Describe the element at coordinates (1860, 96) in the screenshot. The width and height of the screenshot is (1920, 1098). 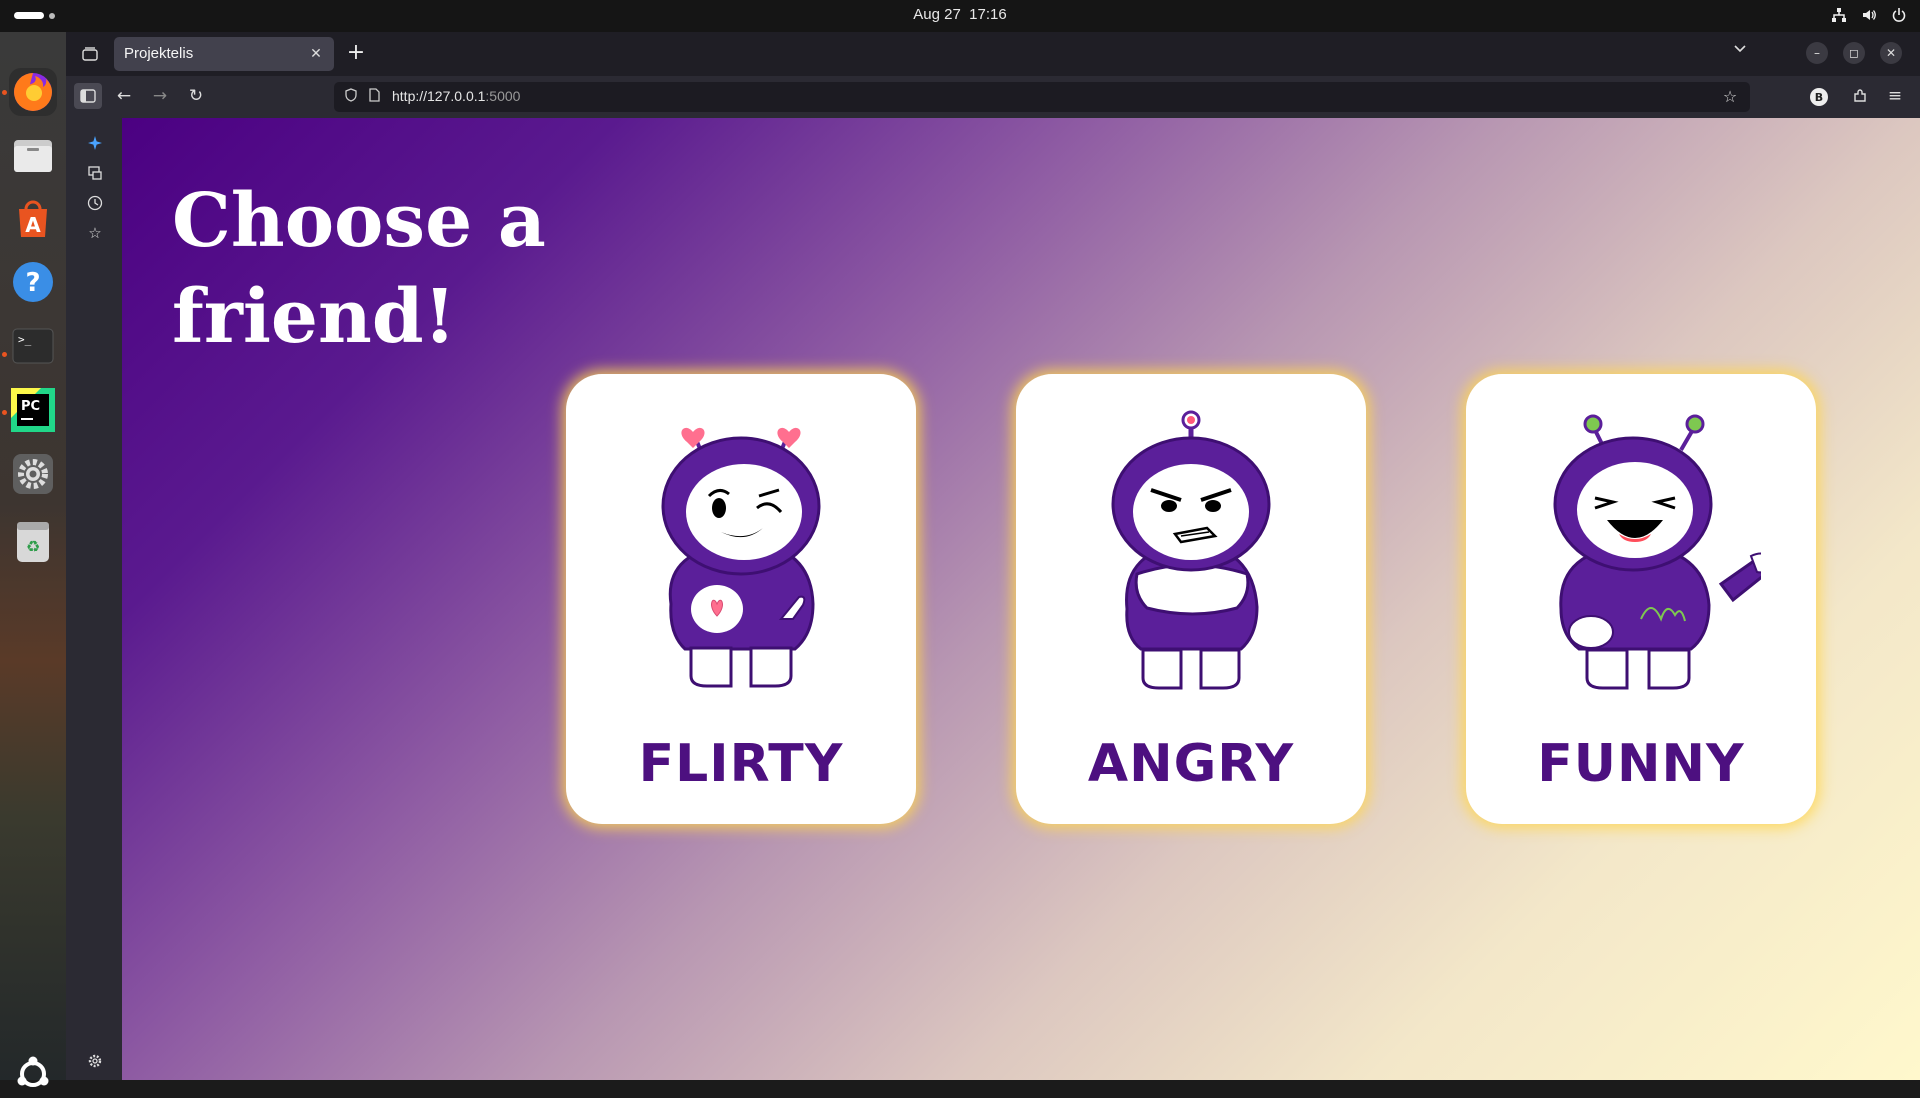
I see `extensions-icon` at that location.